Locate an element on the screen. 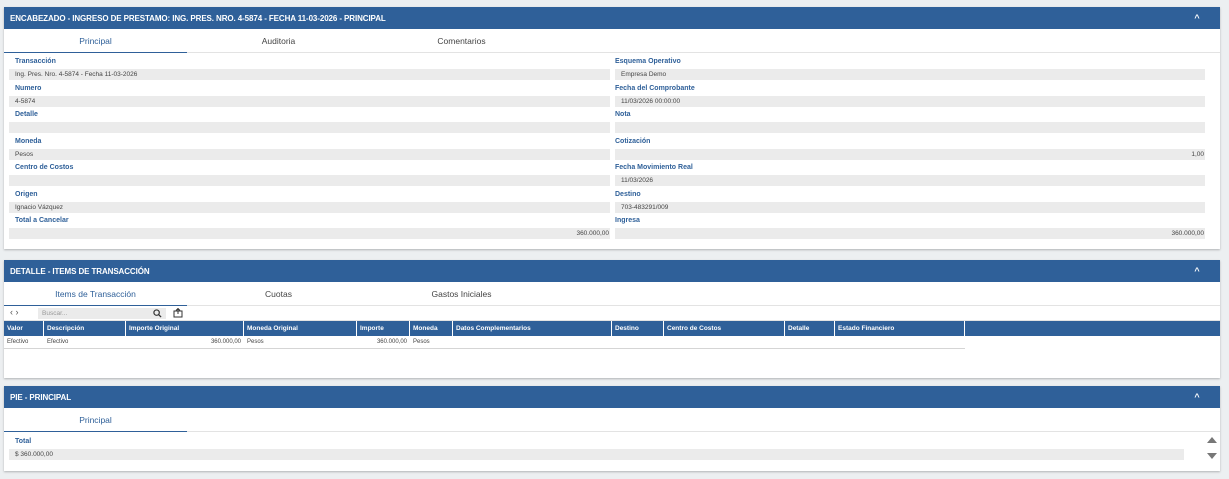  col-importe: Importe is located at coordinates (383, 328).